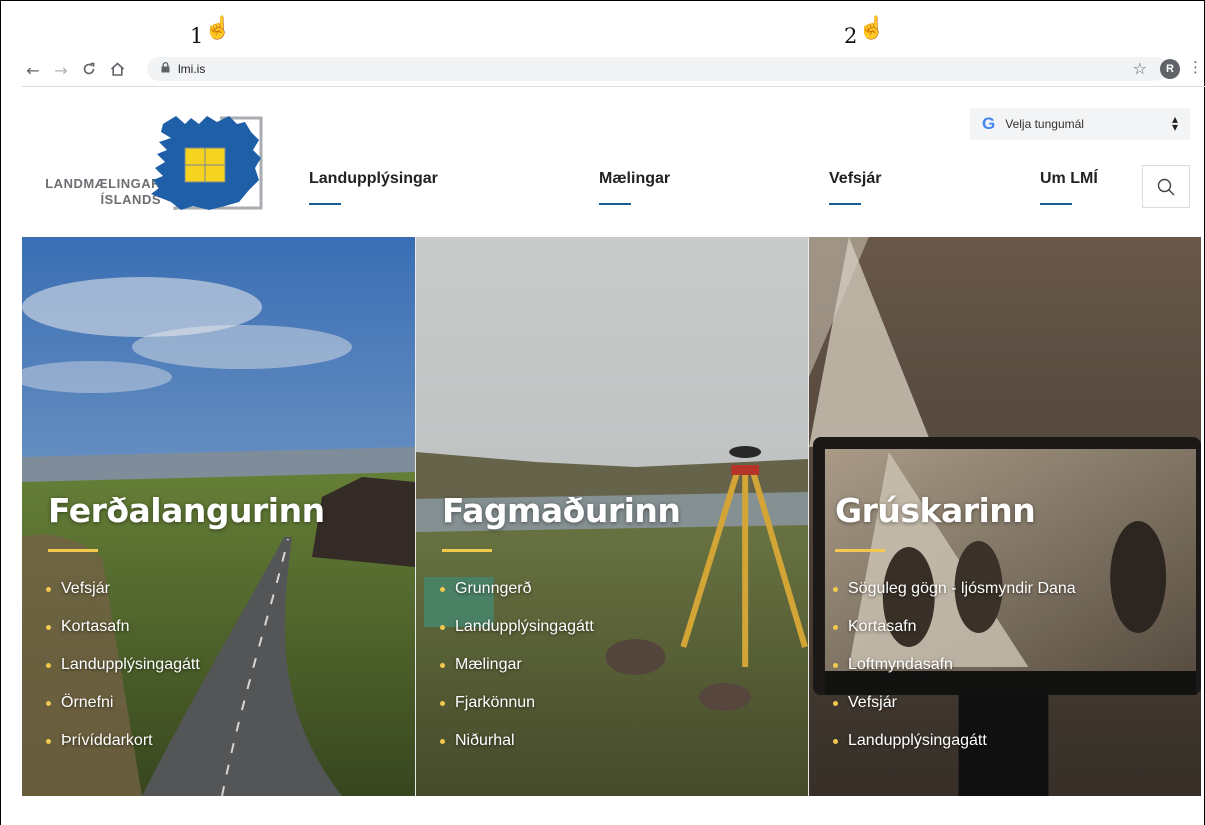 The width and height of the screenshot is (1205, 825). Describe the element at coordinates (192, 69) in the screenshot. I see `url-text: lmi.is` at that location.